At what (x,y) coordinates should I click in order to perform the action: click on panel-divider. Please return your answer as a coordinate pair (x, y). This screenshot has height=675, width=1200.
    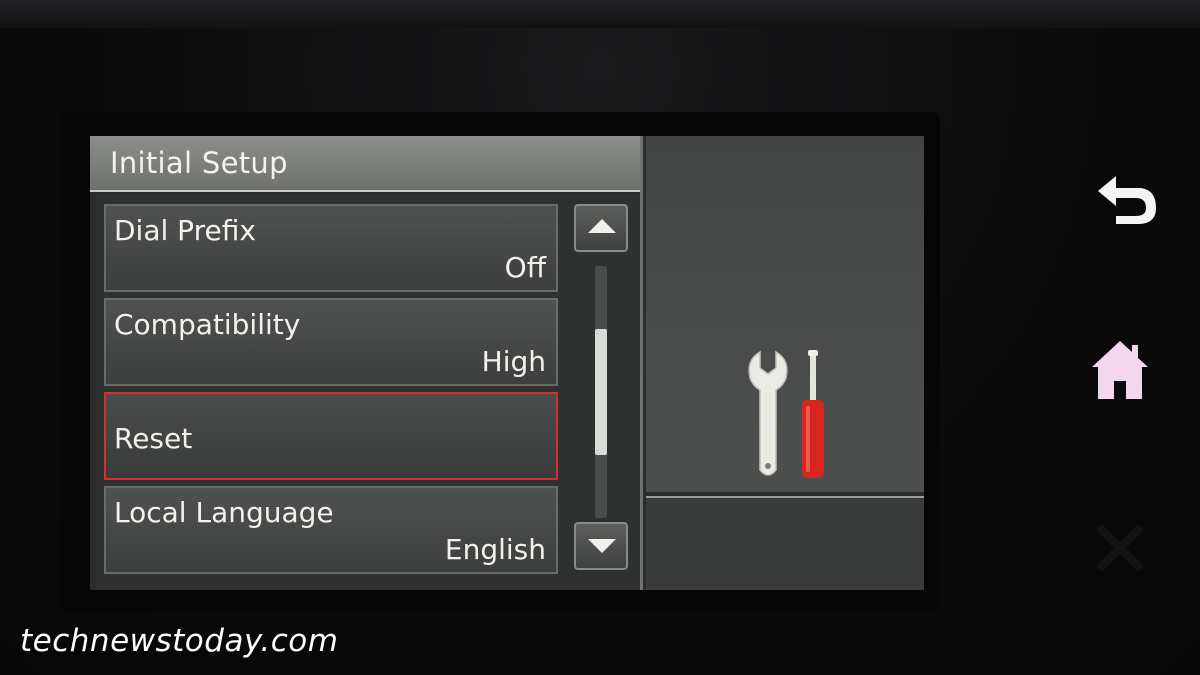
    Looking at the image, I should click on (641, 363).